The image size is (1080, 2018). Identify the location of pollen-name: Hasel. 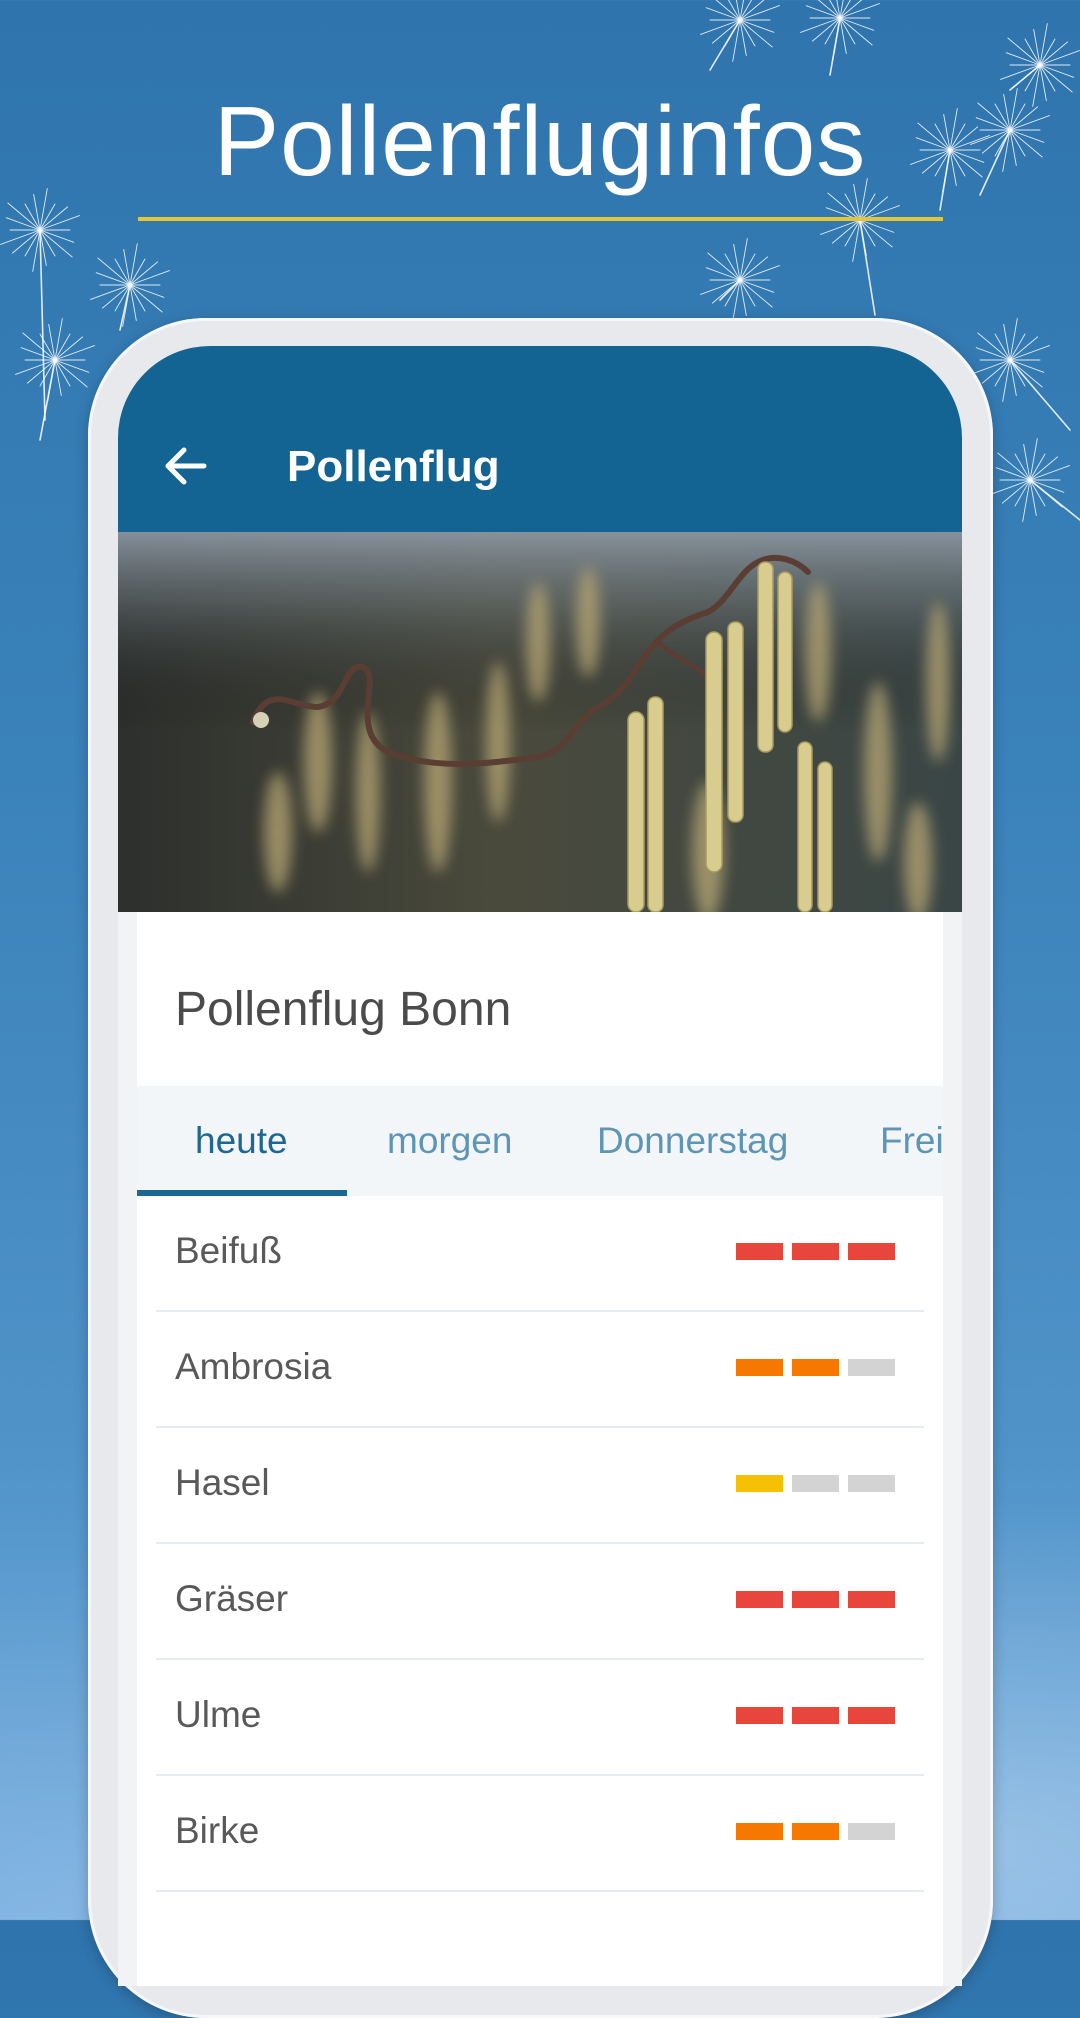
(222, 1482).